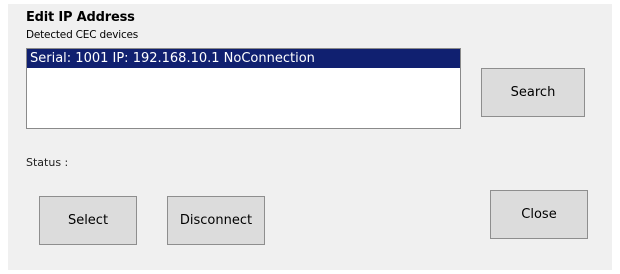 The height and width of the screenshot is (274, 620). Describe the element at coordinates (88, 220) in the screenshot. I see `select-button: Select` at that location.